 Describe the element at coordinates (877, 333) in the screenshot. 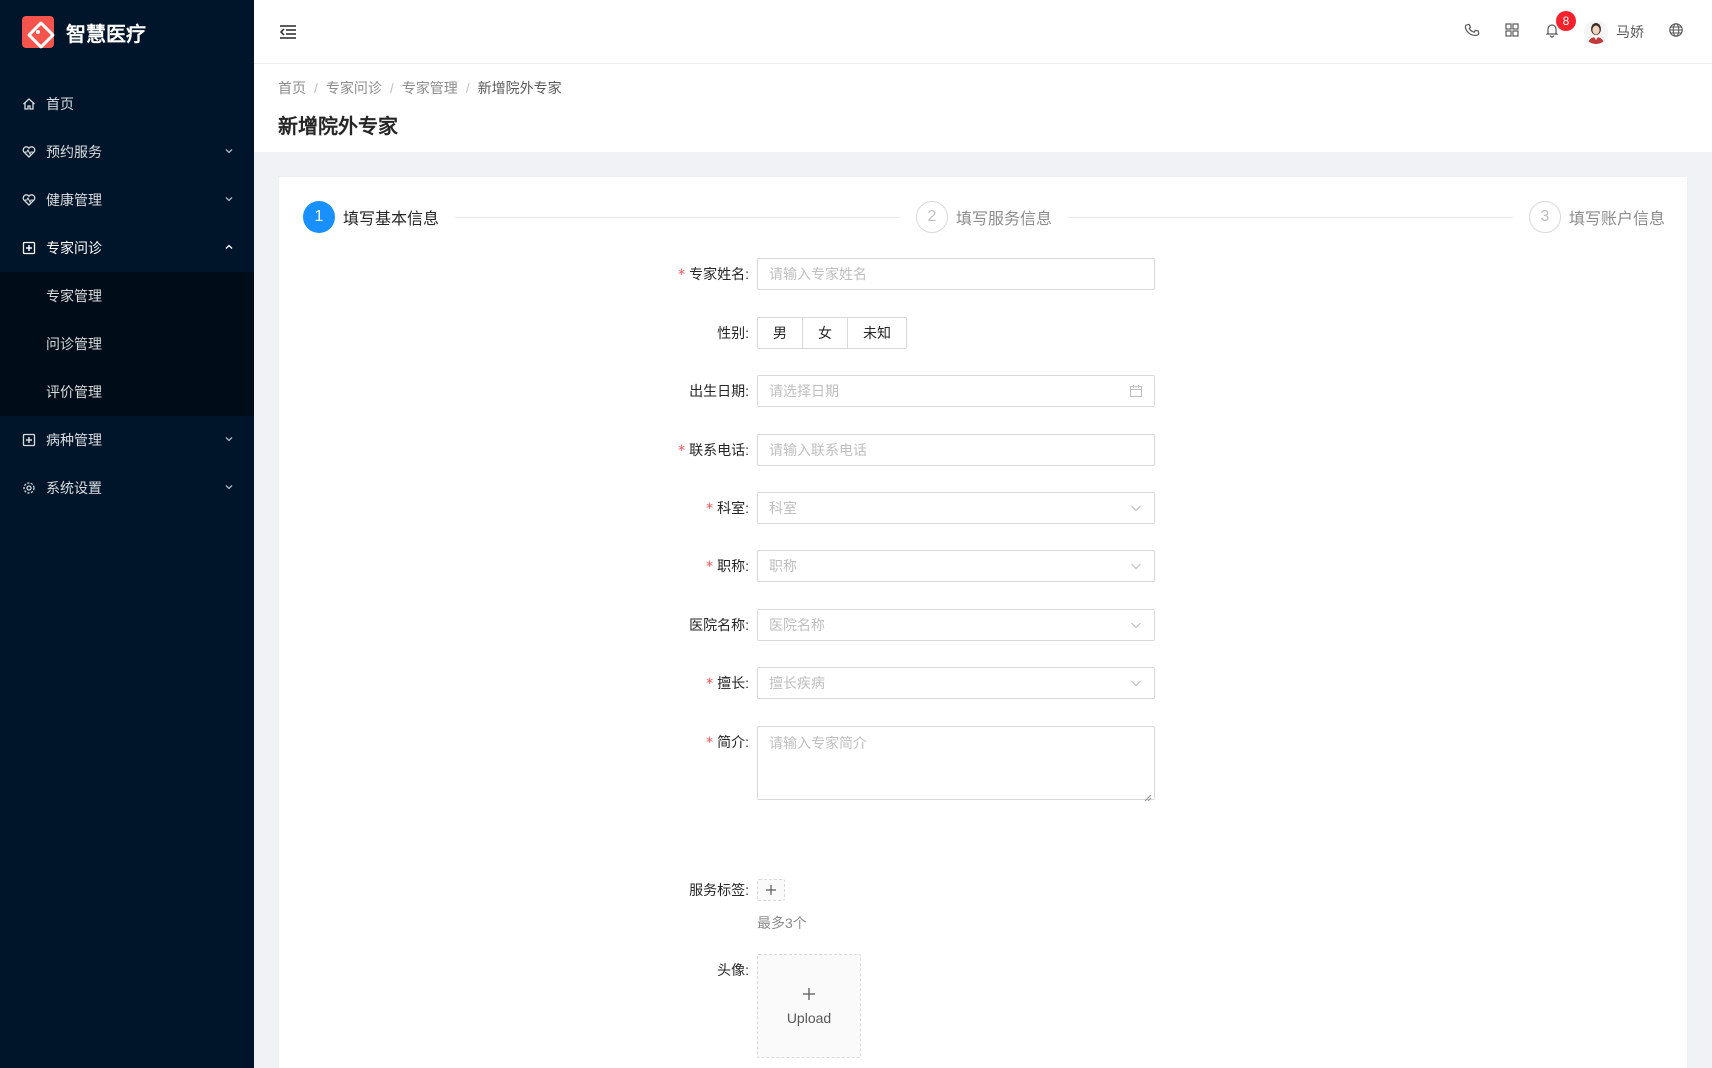

I see `gender-unknown-radio: 未知` at that location.